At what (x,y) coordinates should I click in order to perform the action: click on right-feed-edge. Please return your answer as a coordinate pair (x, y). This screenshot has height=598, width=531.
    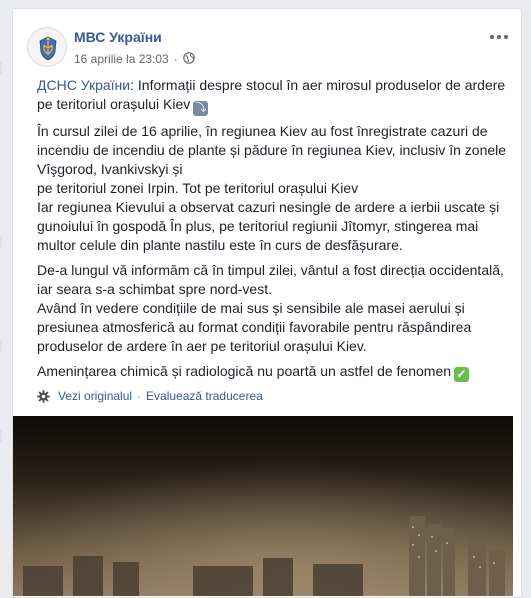
    Looking at the image, I should click on (527, 290).